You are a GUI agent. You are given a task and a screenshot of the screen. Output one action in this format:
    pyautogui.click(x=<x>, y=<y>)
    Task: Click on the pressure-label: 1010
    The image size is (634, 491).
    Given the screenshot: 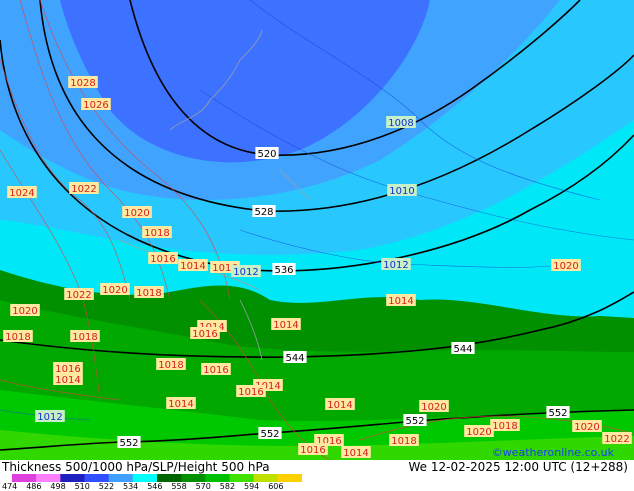 What is the action you would take?
    pyautogui.click(x=402, y=190)
    